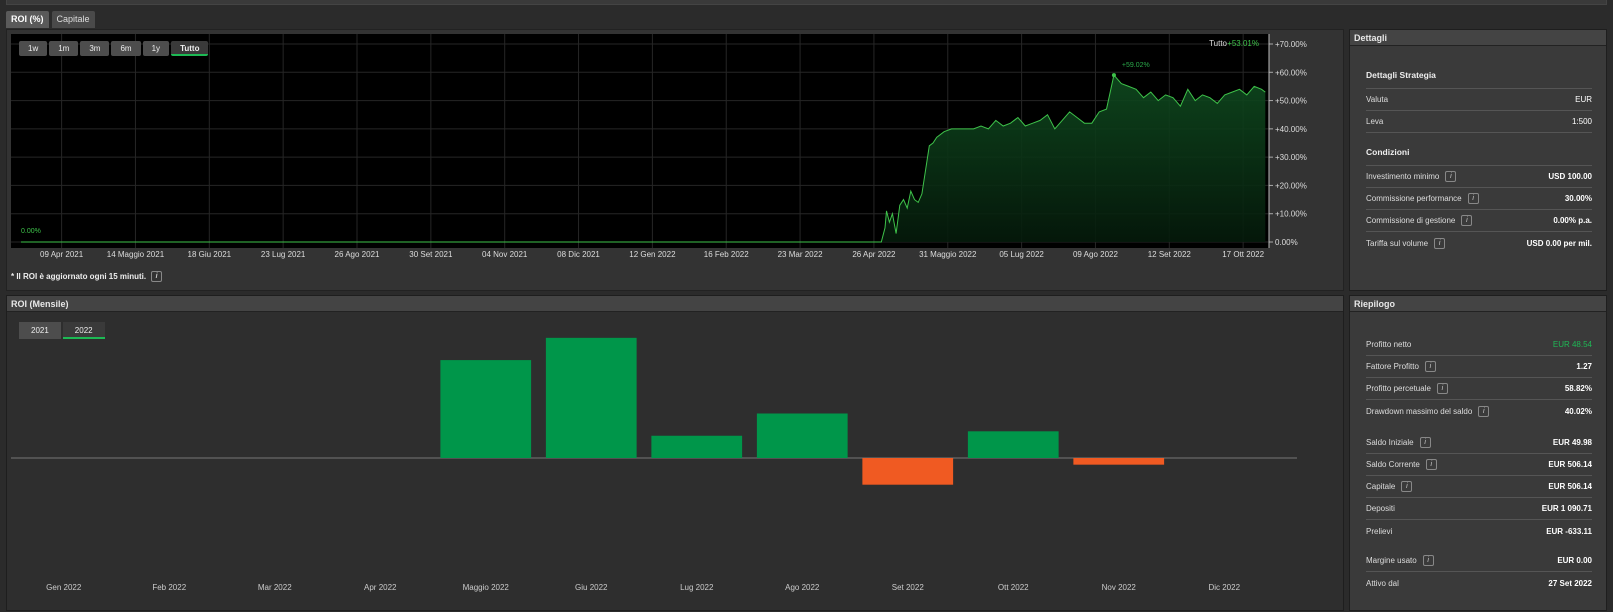  Describe the element at coordinates (1382, 583) in the screenshot. I see `summary-label: Attivo dal` at that location.